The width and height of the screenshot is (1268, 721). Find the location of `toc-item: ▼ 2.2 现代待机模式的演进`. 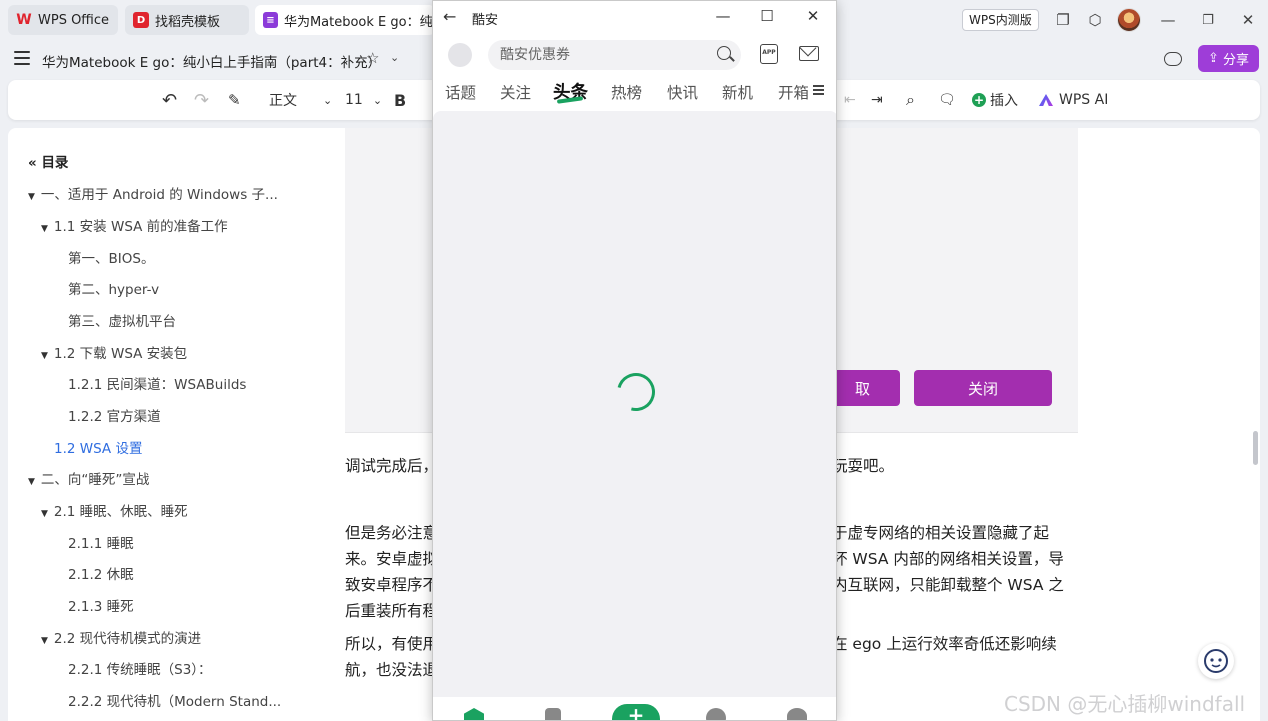

toc-item: ▼ 2.2 现代待机模式的演进 is located at coordinates (121, 637).